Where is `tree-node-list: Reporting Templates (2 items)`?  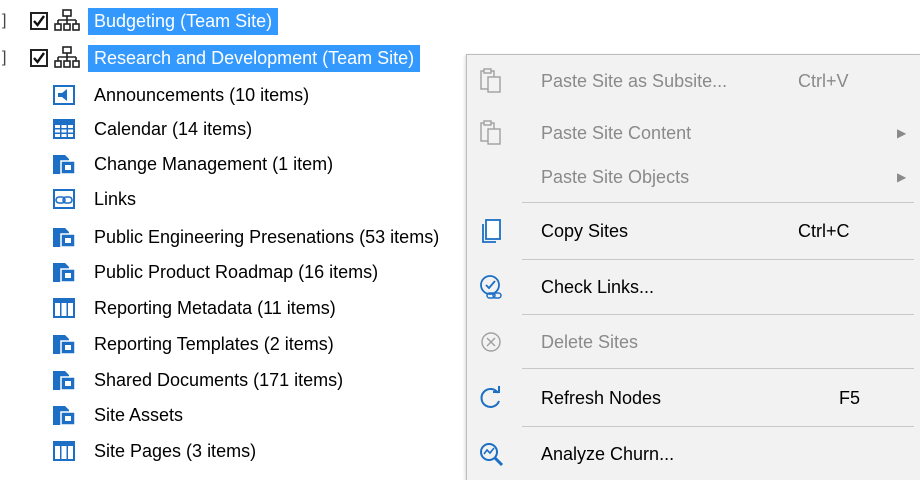 tree-node-list: Reporting Templates (2 items) is located at coordinates (233, 344).